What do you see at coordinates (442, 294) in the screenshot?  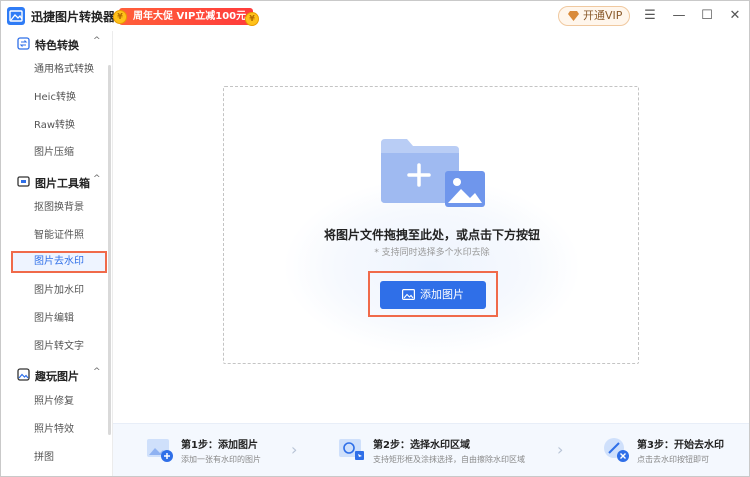 I see `add-image-label: 添加图片` at bounding box center [442, 294].